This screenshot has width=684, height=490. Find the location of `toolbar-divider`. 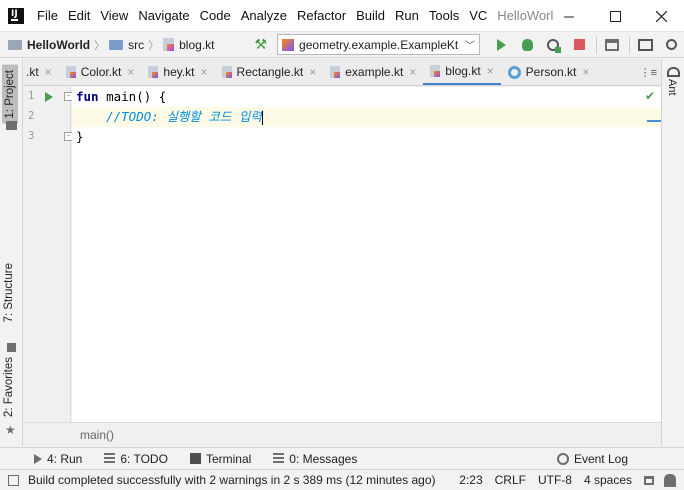

toolbar-divider is located at coordinates (630, 44).